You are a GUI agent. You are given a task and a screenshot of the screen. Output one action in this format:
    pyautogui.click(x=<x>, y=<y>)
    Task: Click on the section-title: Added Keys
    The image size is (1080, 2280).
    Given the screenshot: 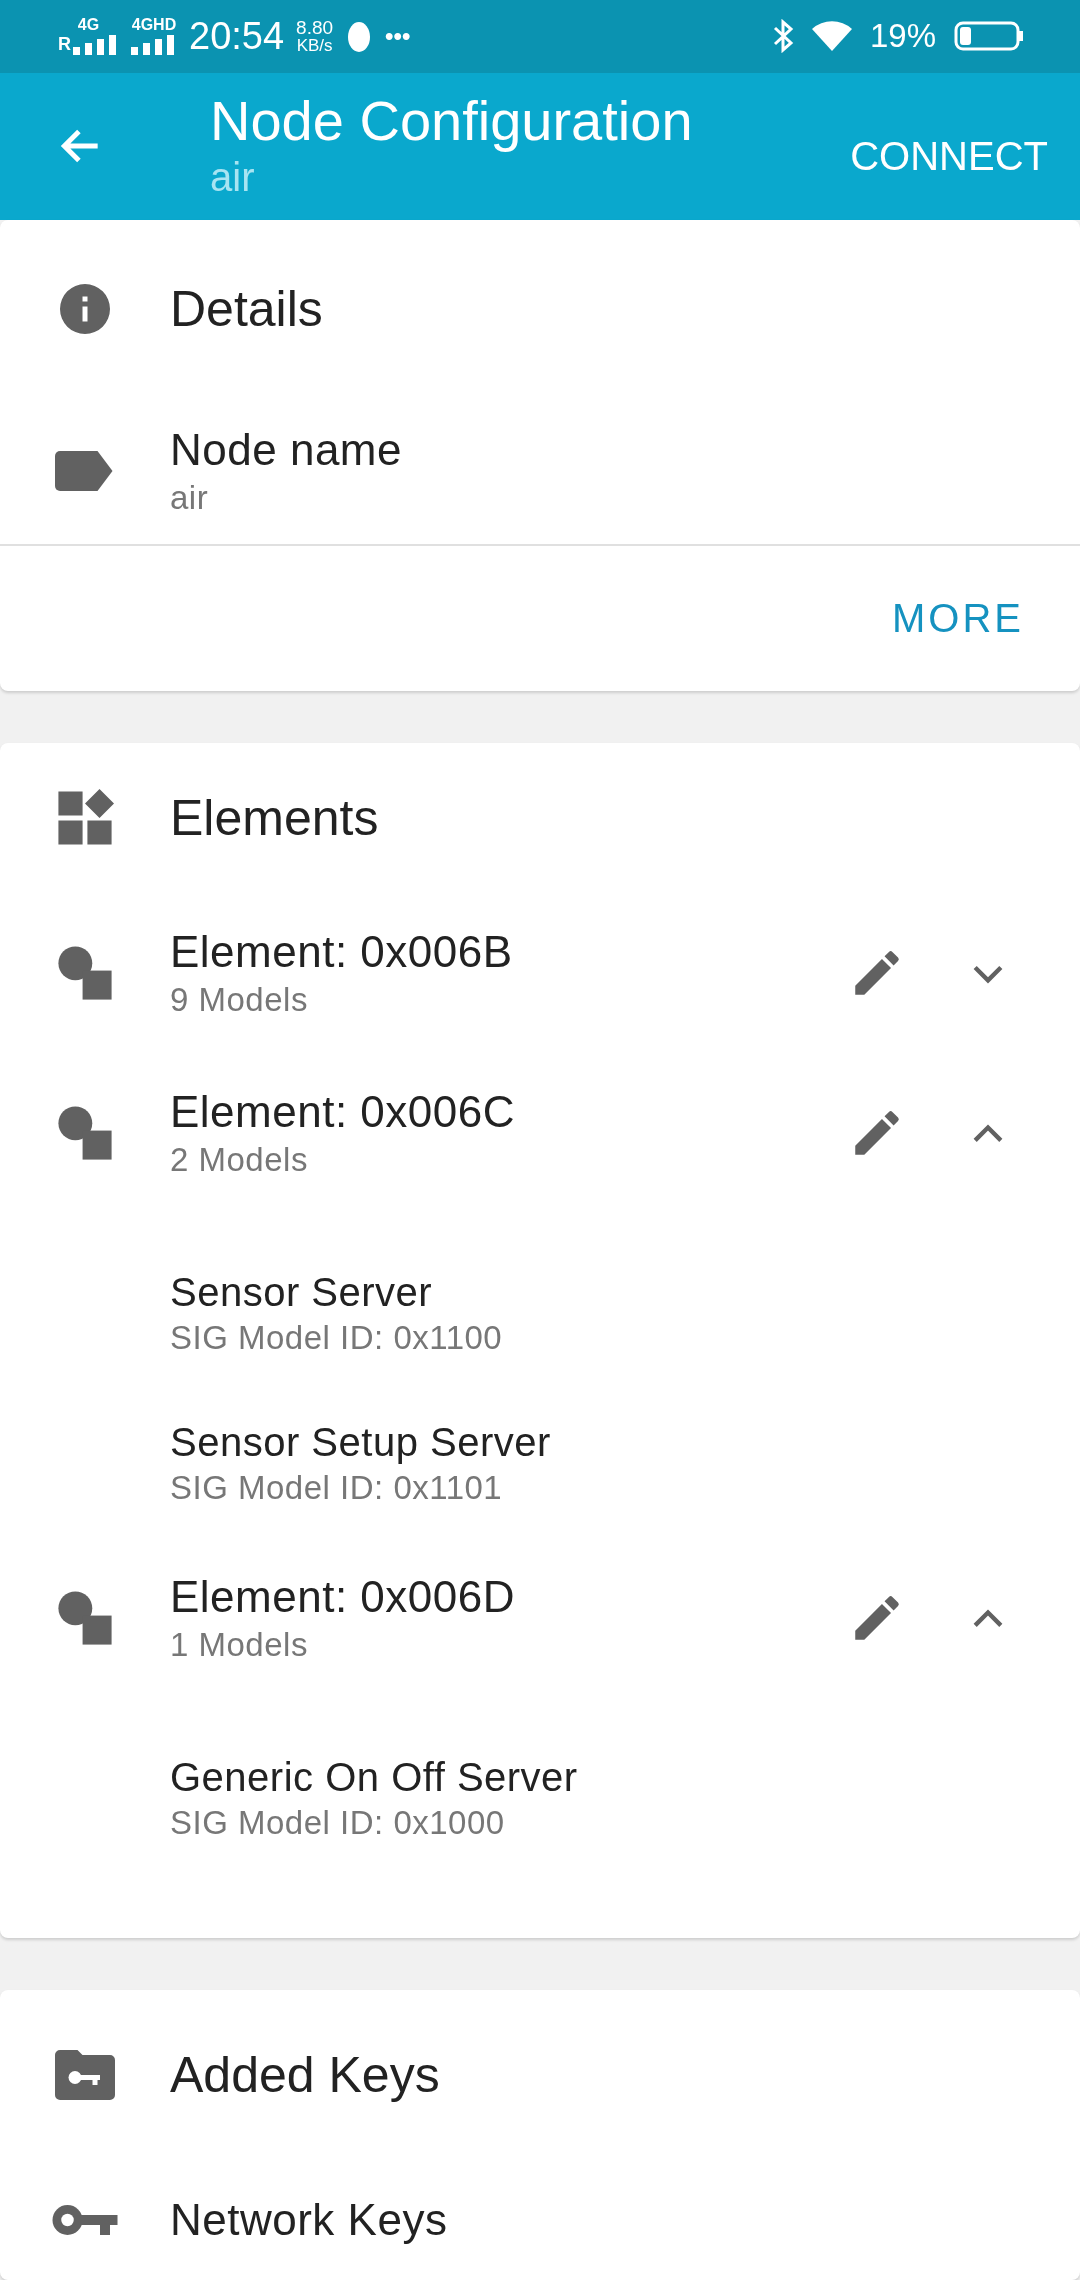 What is the action you would take?
    pyautogui.click(x=305, y=2075)
    